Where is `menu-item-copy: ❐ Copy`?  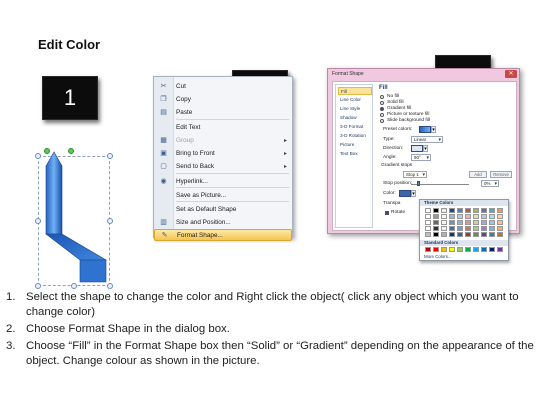 menu-item-copy: ❐ Copy is located at coordinates (223, 100).